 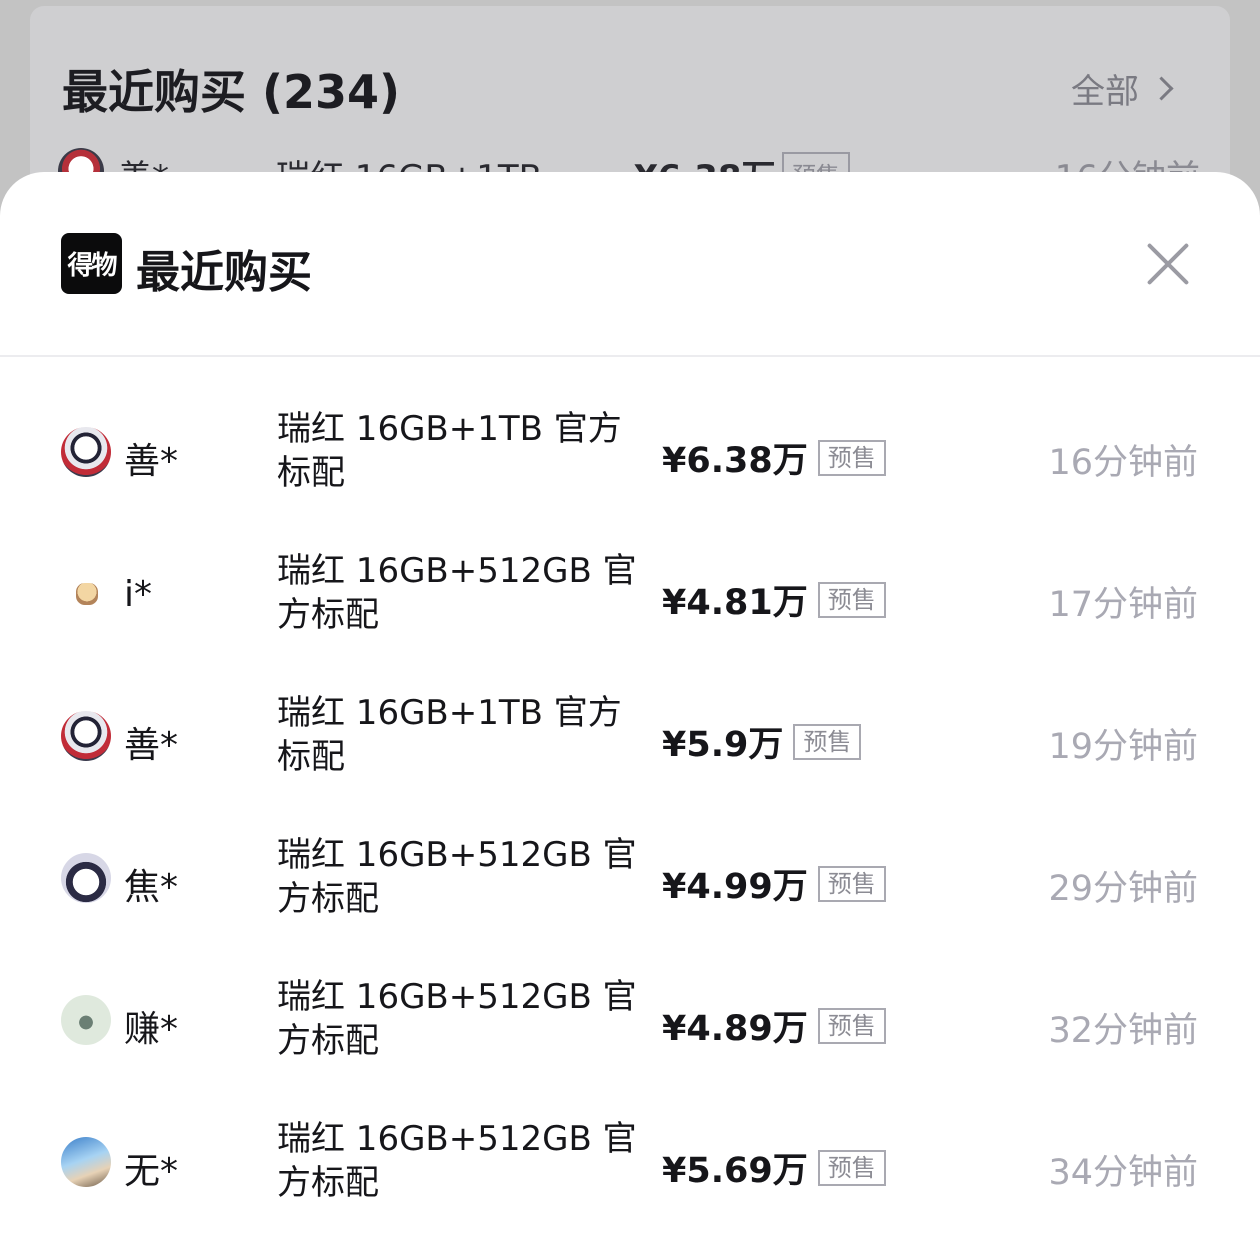 What do you see at coordinates (151, 887) in the screenshot?
I see `buyer-name: 焦*` at bounding box center [151, 887].